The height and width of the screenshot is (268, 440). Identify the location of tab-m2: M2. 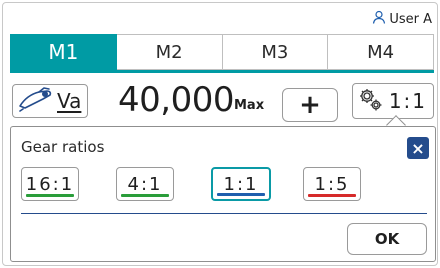
(169, 52).